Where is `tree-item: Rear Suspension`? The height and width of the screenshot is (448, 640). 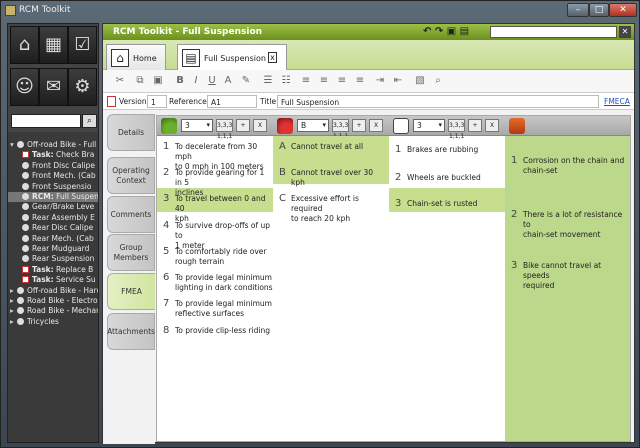 tree-item: Rear Suspension is located at coordinates (53, 259).